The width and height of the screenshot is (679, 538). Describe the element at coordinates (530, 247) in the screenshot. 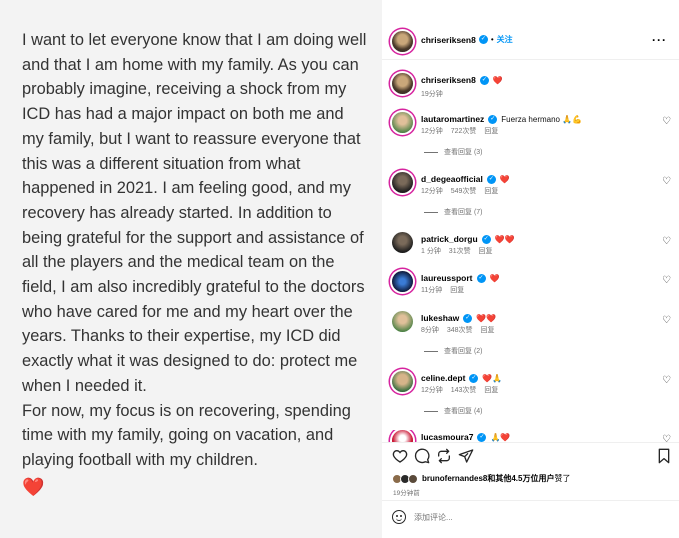

I see `comment-item: patrick_dorgu ✓ ❤️❤️ 1 分钟 31次赞 回复 ♡` at that location.